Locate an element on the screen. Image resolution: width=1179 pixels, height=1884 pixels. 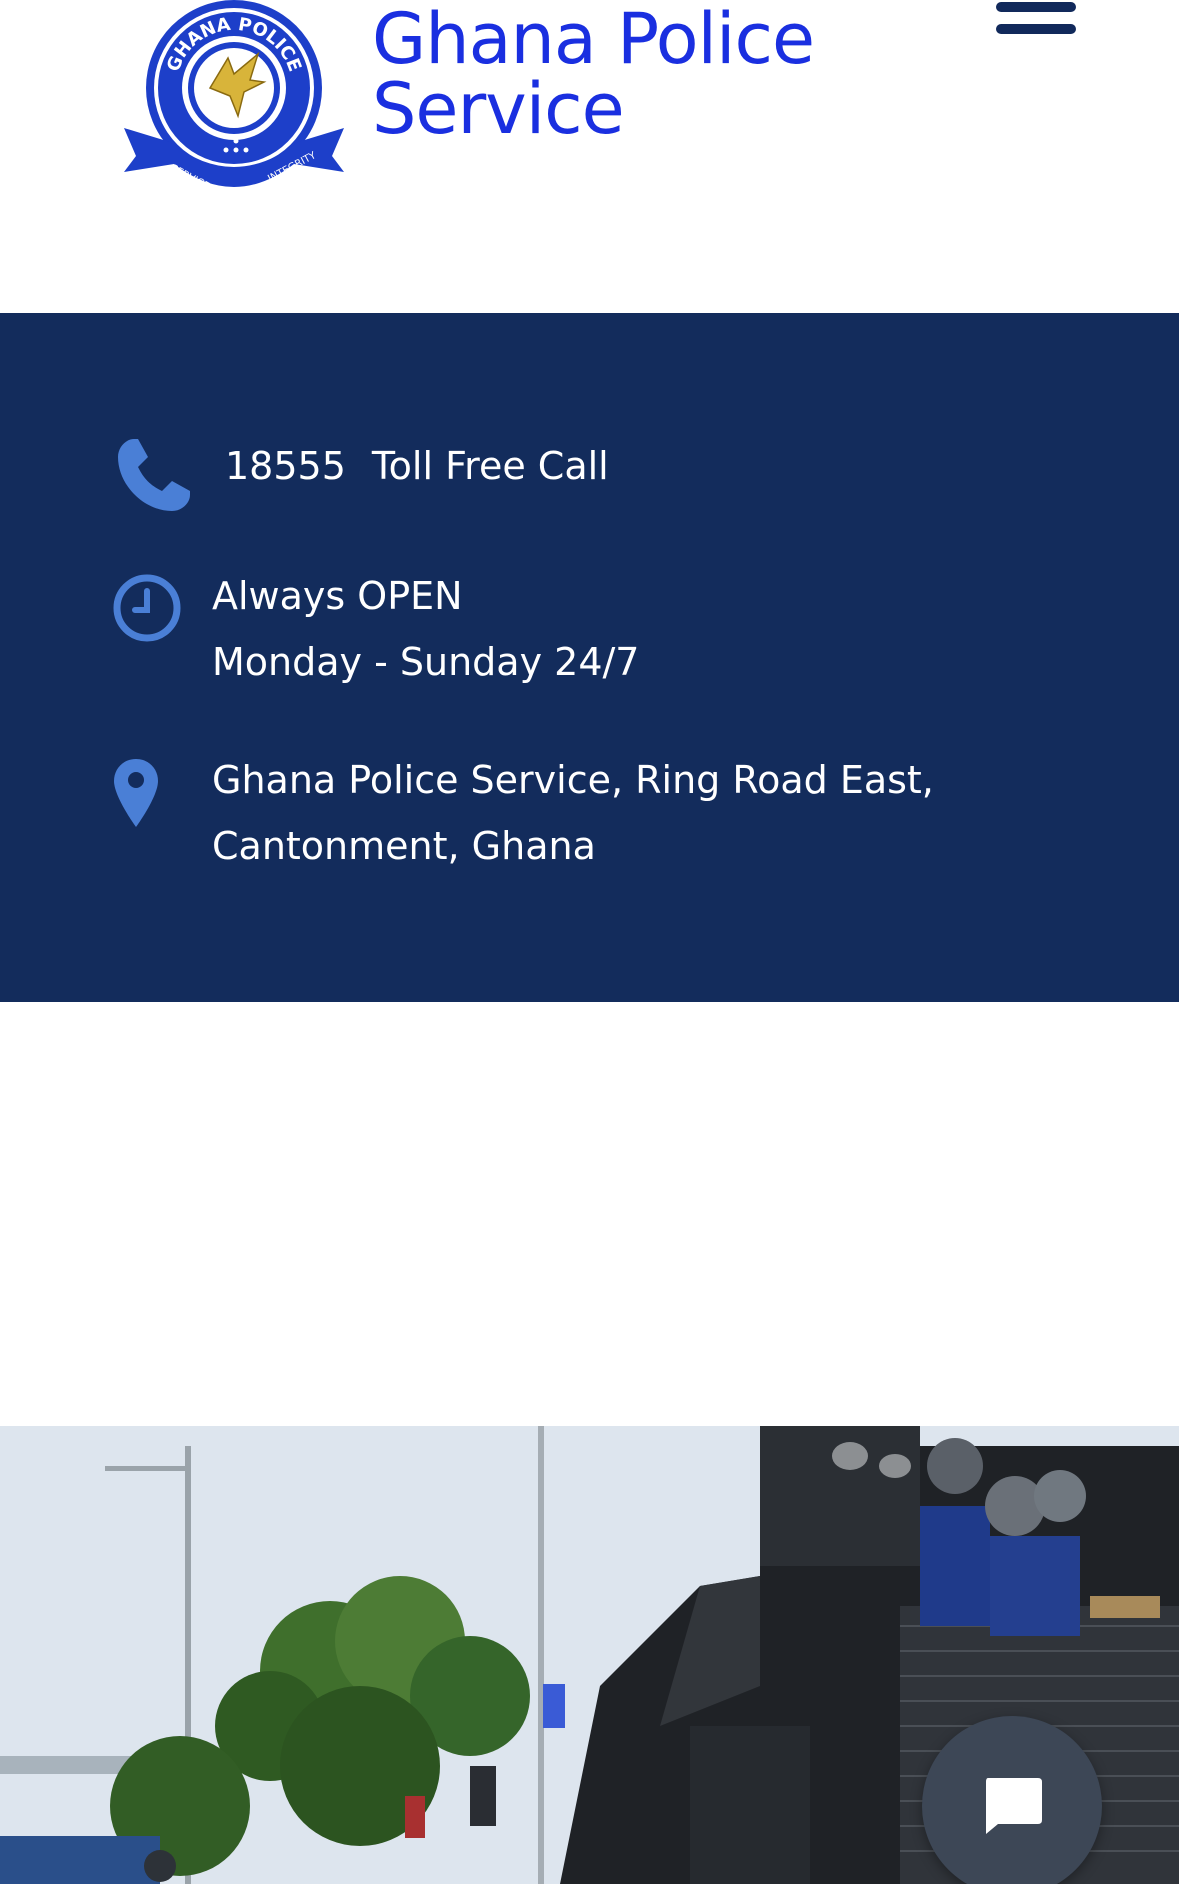
phone-text: 18555 Toll Free Call is located at coordinates (417, 466).